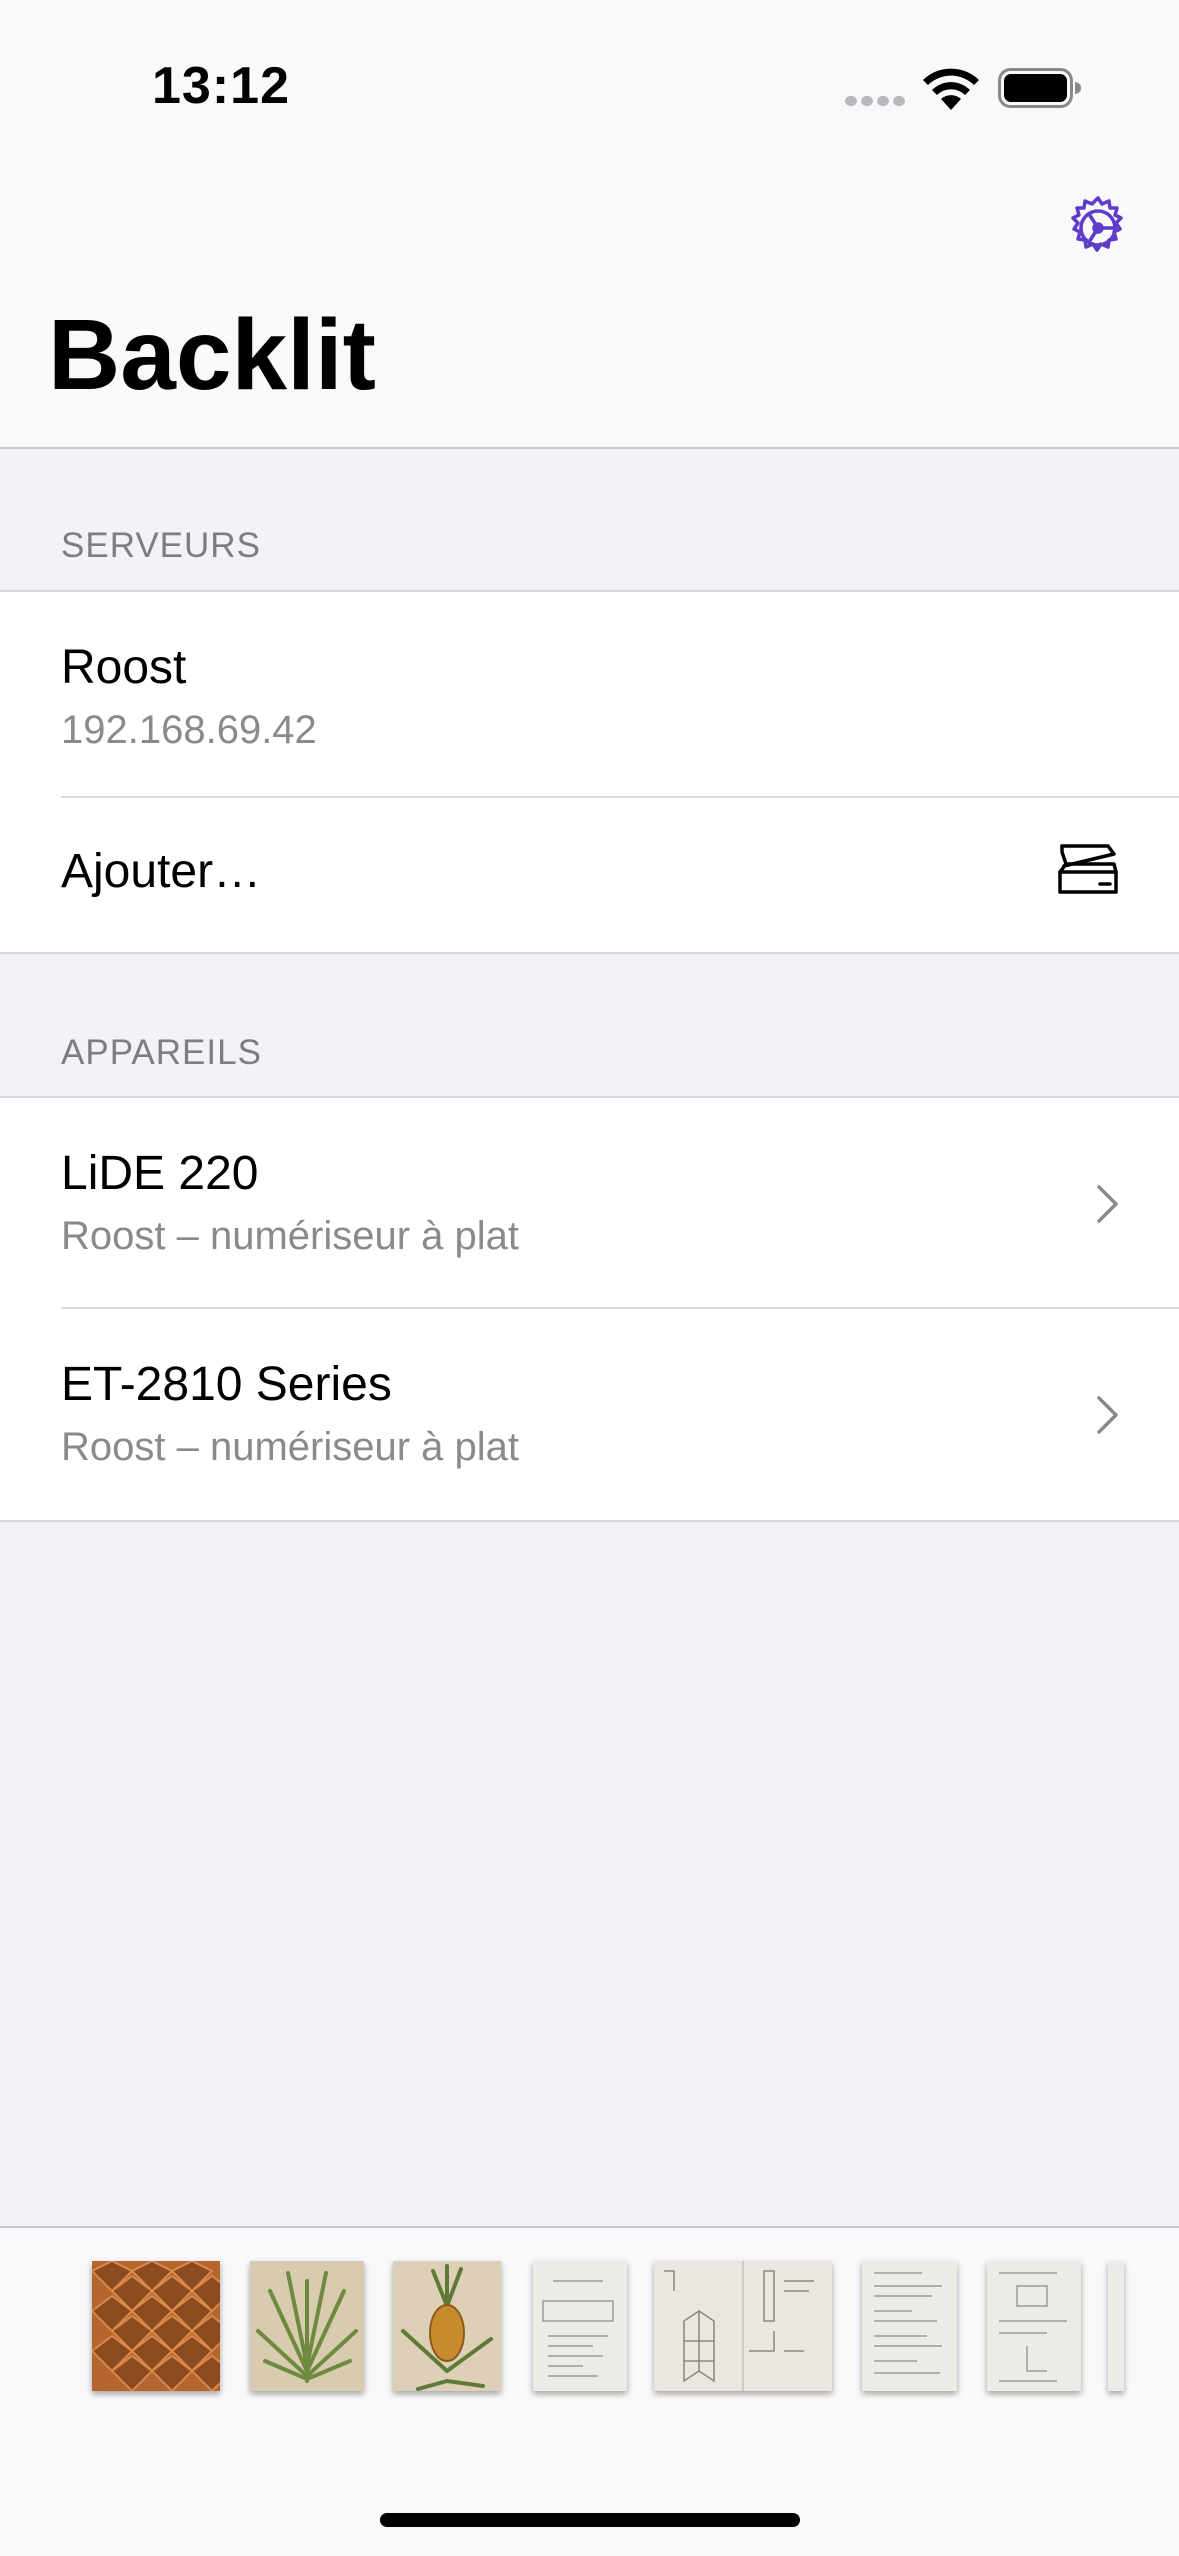  Describe the element at coordinates (590, 2520) in the screenshot. I see `home-indicator` at that location.